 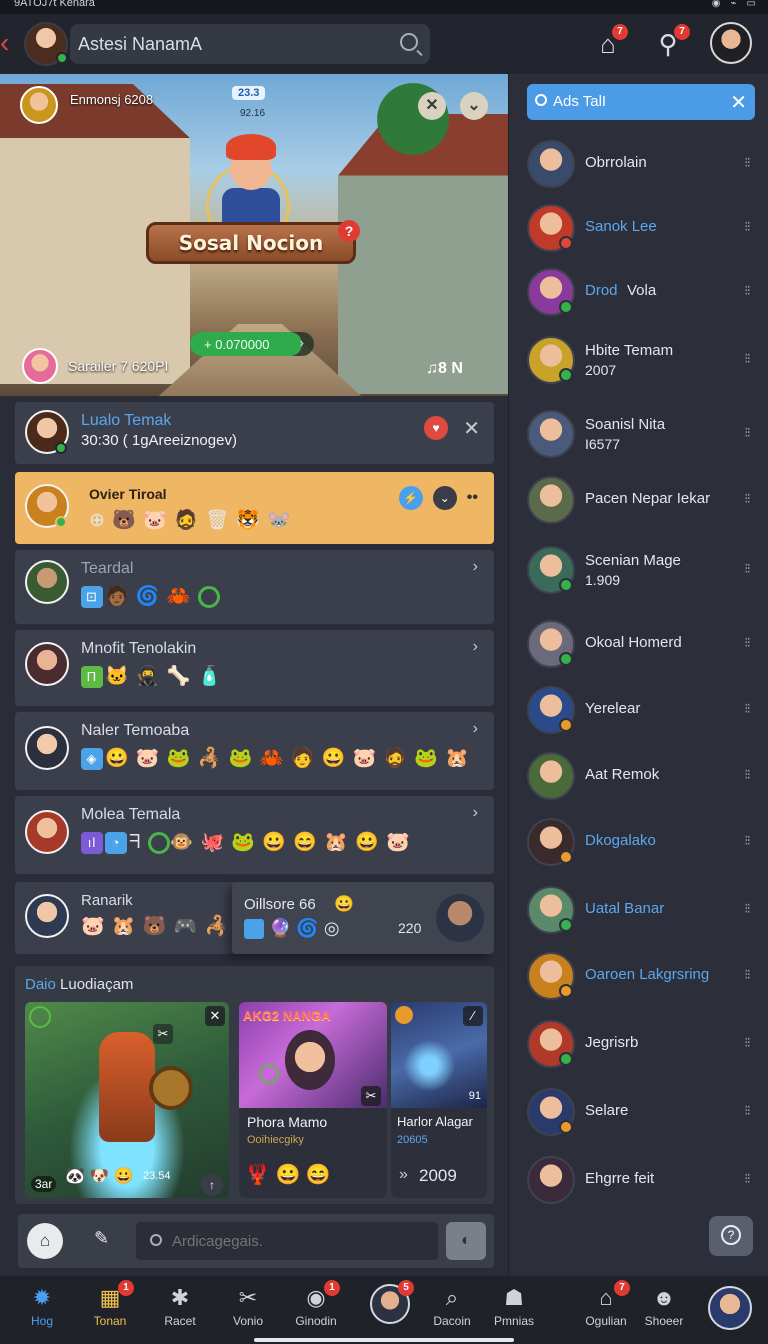 I want to click on help-button: ?, so click(x=731, y=1236).